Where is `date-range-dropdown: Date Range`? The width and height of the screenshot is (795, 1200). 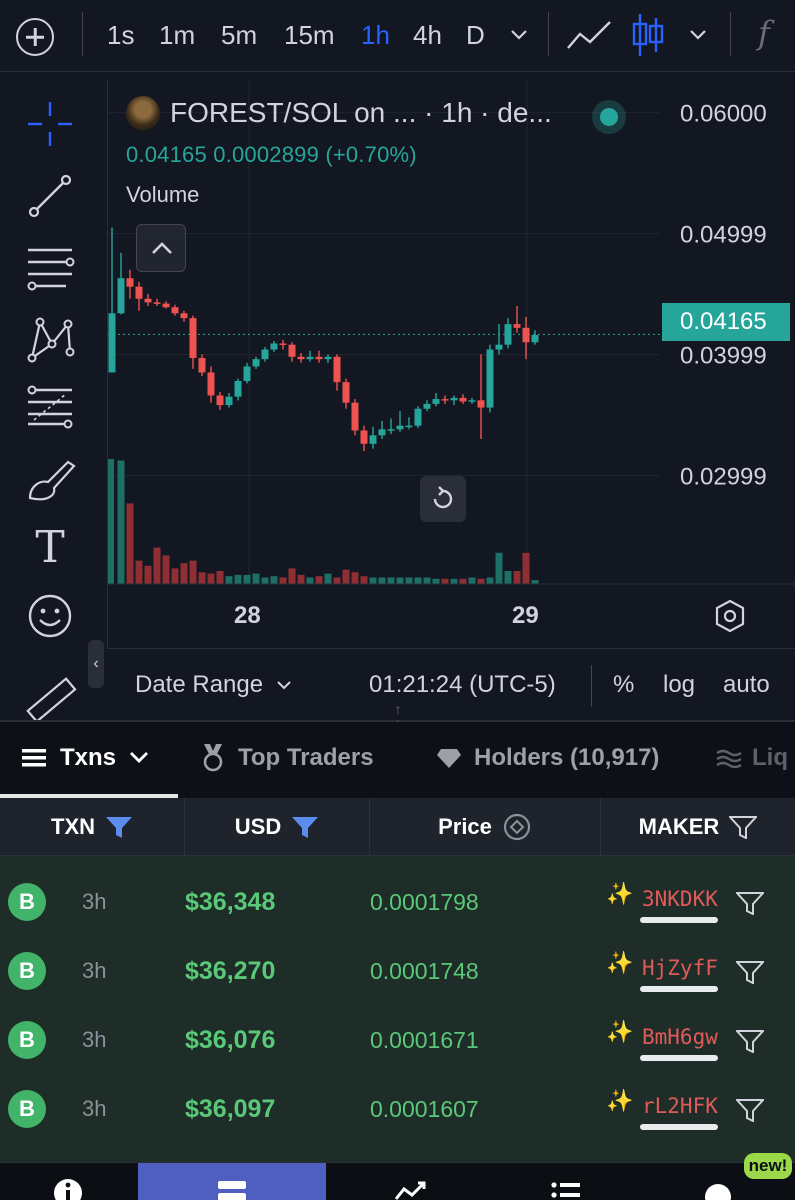
date-range-dropdown: Date Range is located at coordinates (213, 685).